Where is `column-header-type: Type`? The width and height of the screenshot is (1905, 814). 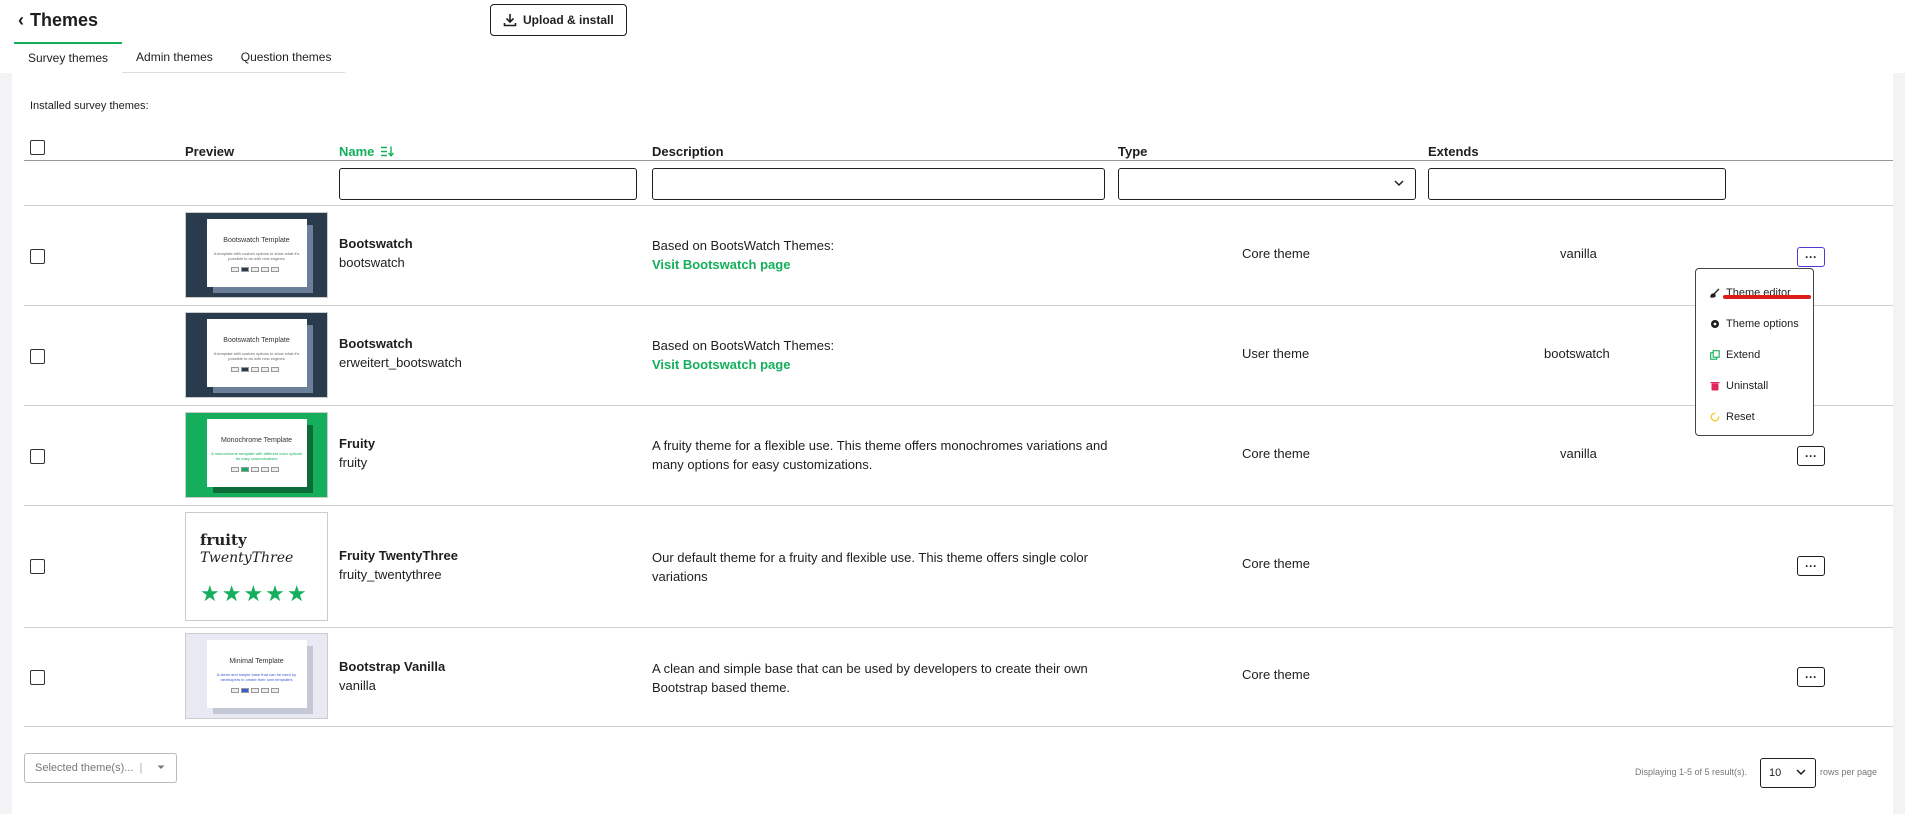 column-header-type: Type is located at coordinates (1133, 151).